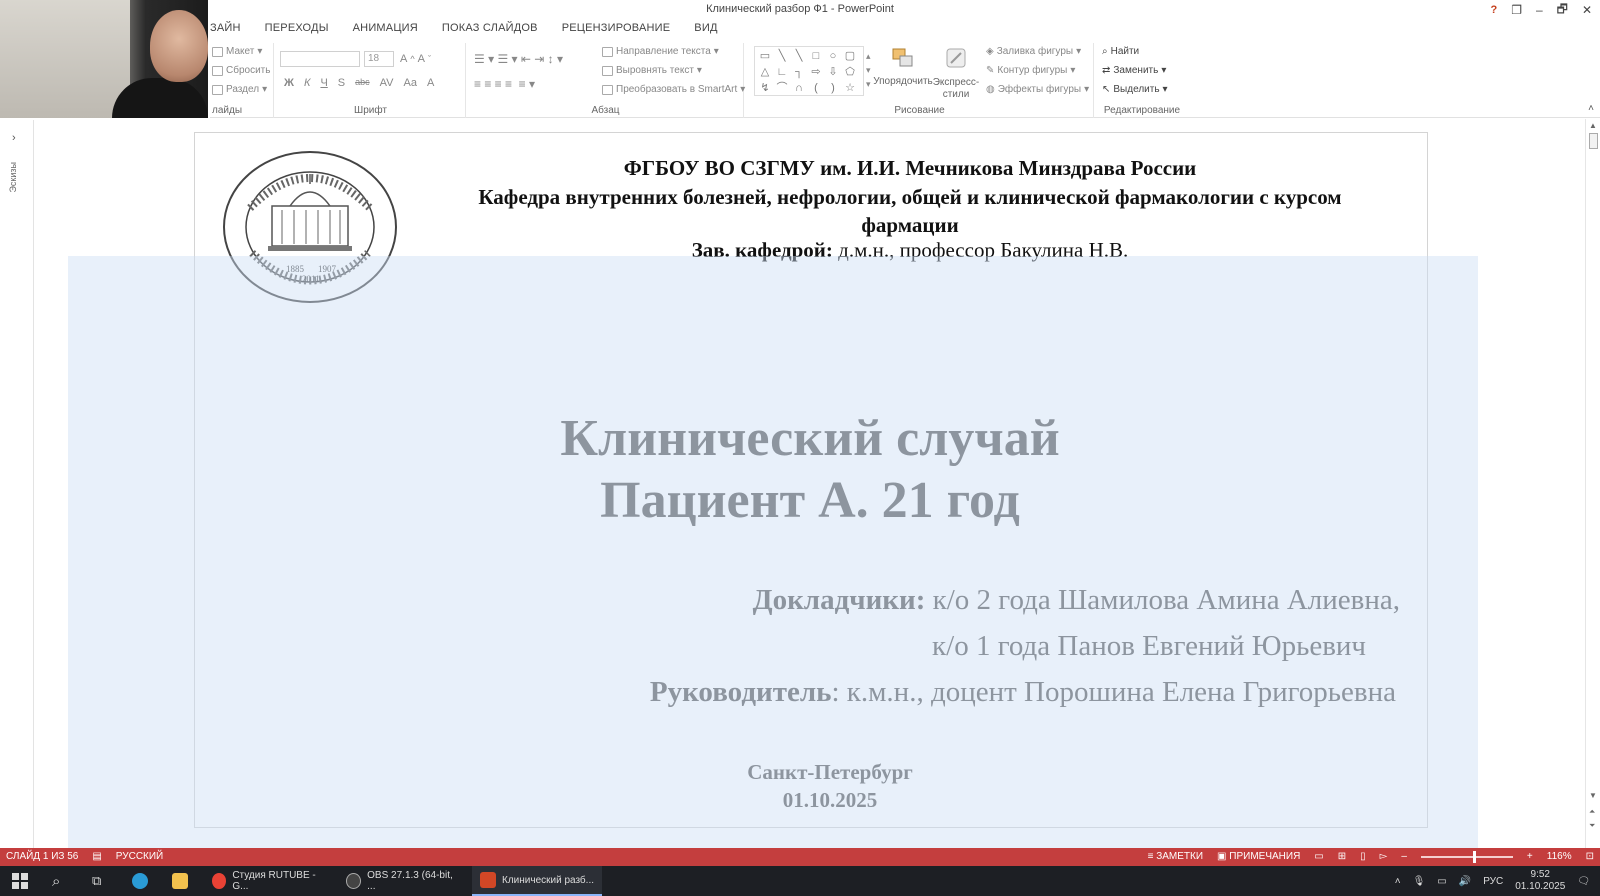 The width and height of the screenshot is (1600, 896). What do you see at coordinates (799, 88) in the screenshot?
I see `curve-shape-icon: ∩` at bounding box center [799, 88].